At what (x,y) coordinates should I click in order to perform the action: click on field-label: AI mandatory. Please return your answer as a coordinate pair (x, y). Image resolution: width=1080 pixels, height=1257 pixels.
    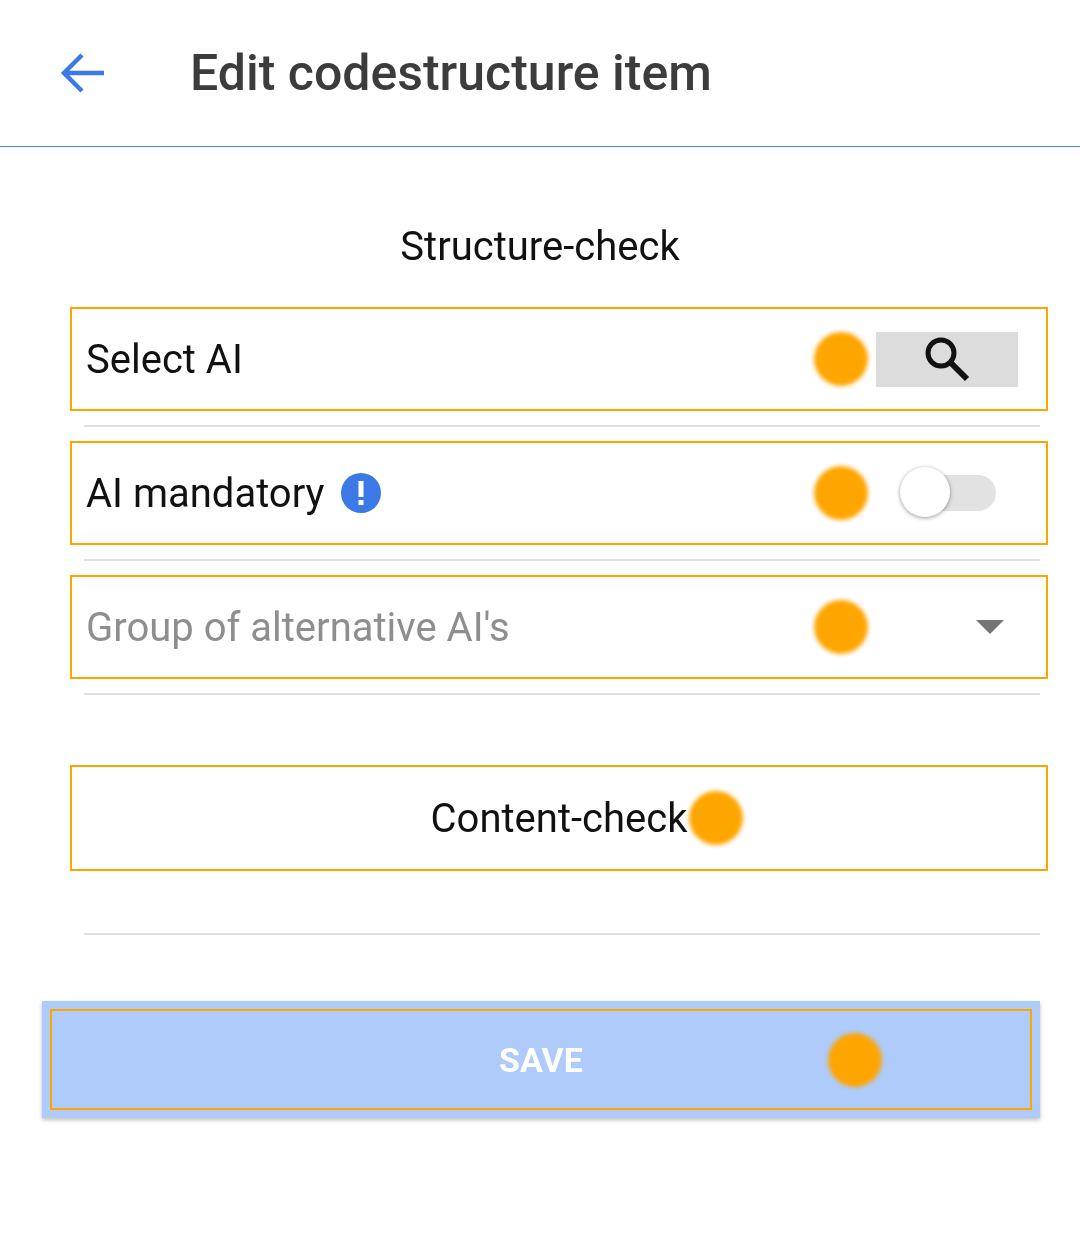
    Looking at the image, I should click on (205, 493).